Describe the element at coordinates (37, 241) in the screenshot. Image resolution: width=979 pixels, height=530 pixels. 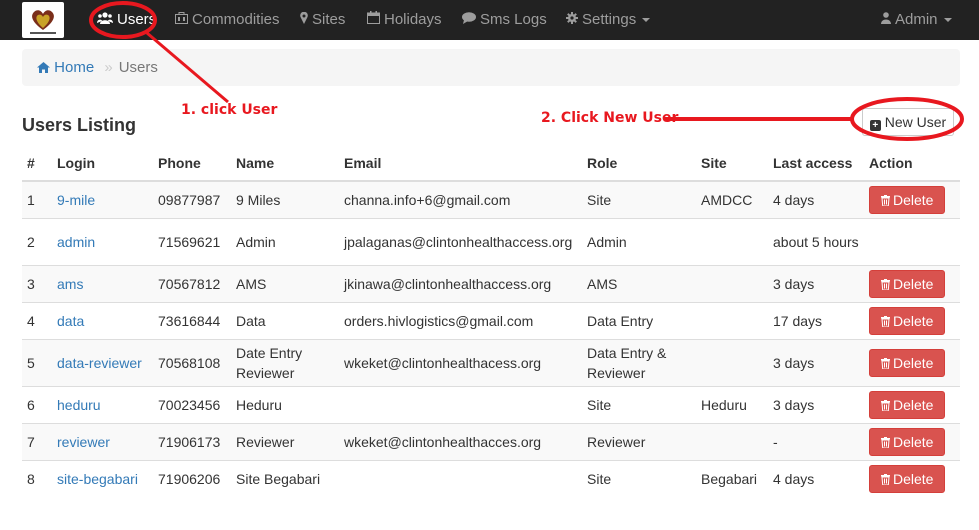
I see `cell-num: 2` at that location.